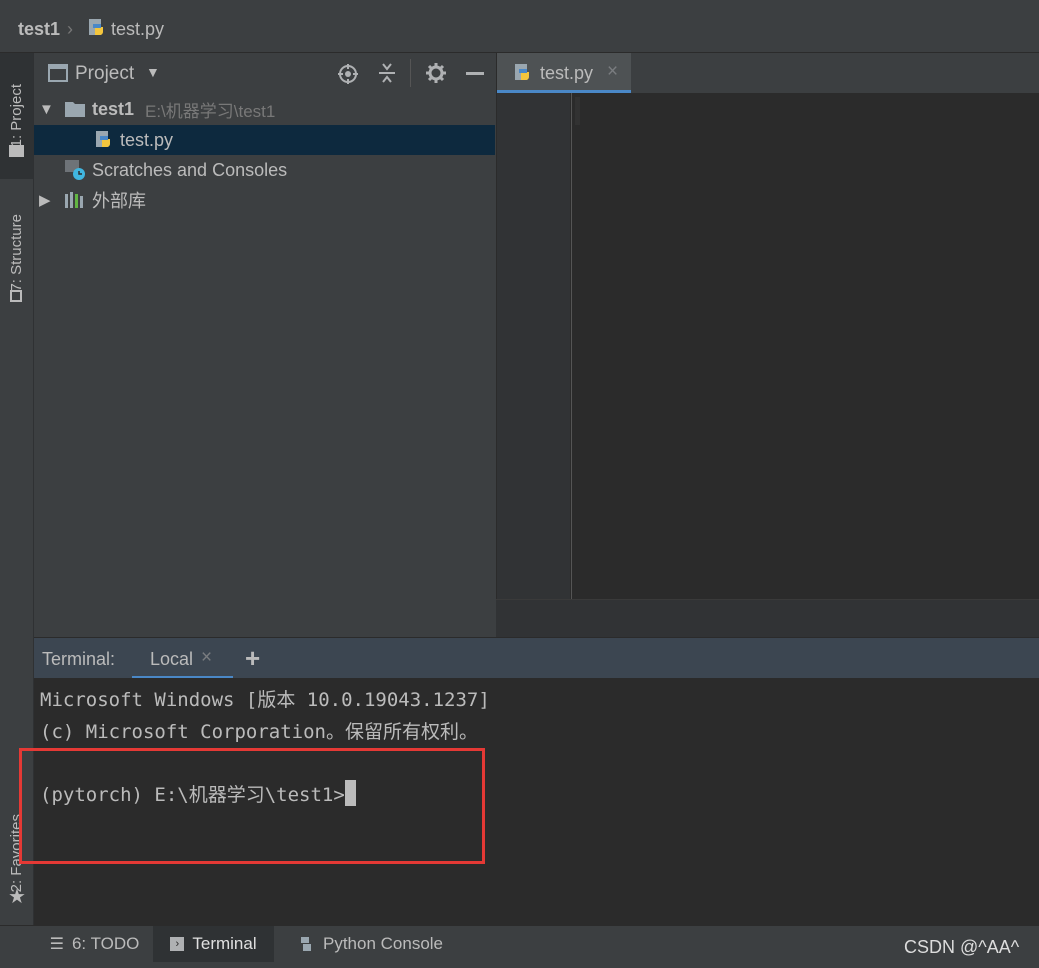  I want to click on collapse-all-icon, so click(387, 73).